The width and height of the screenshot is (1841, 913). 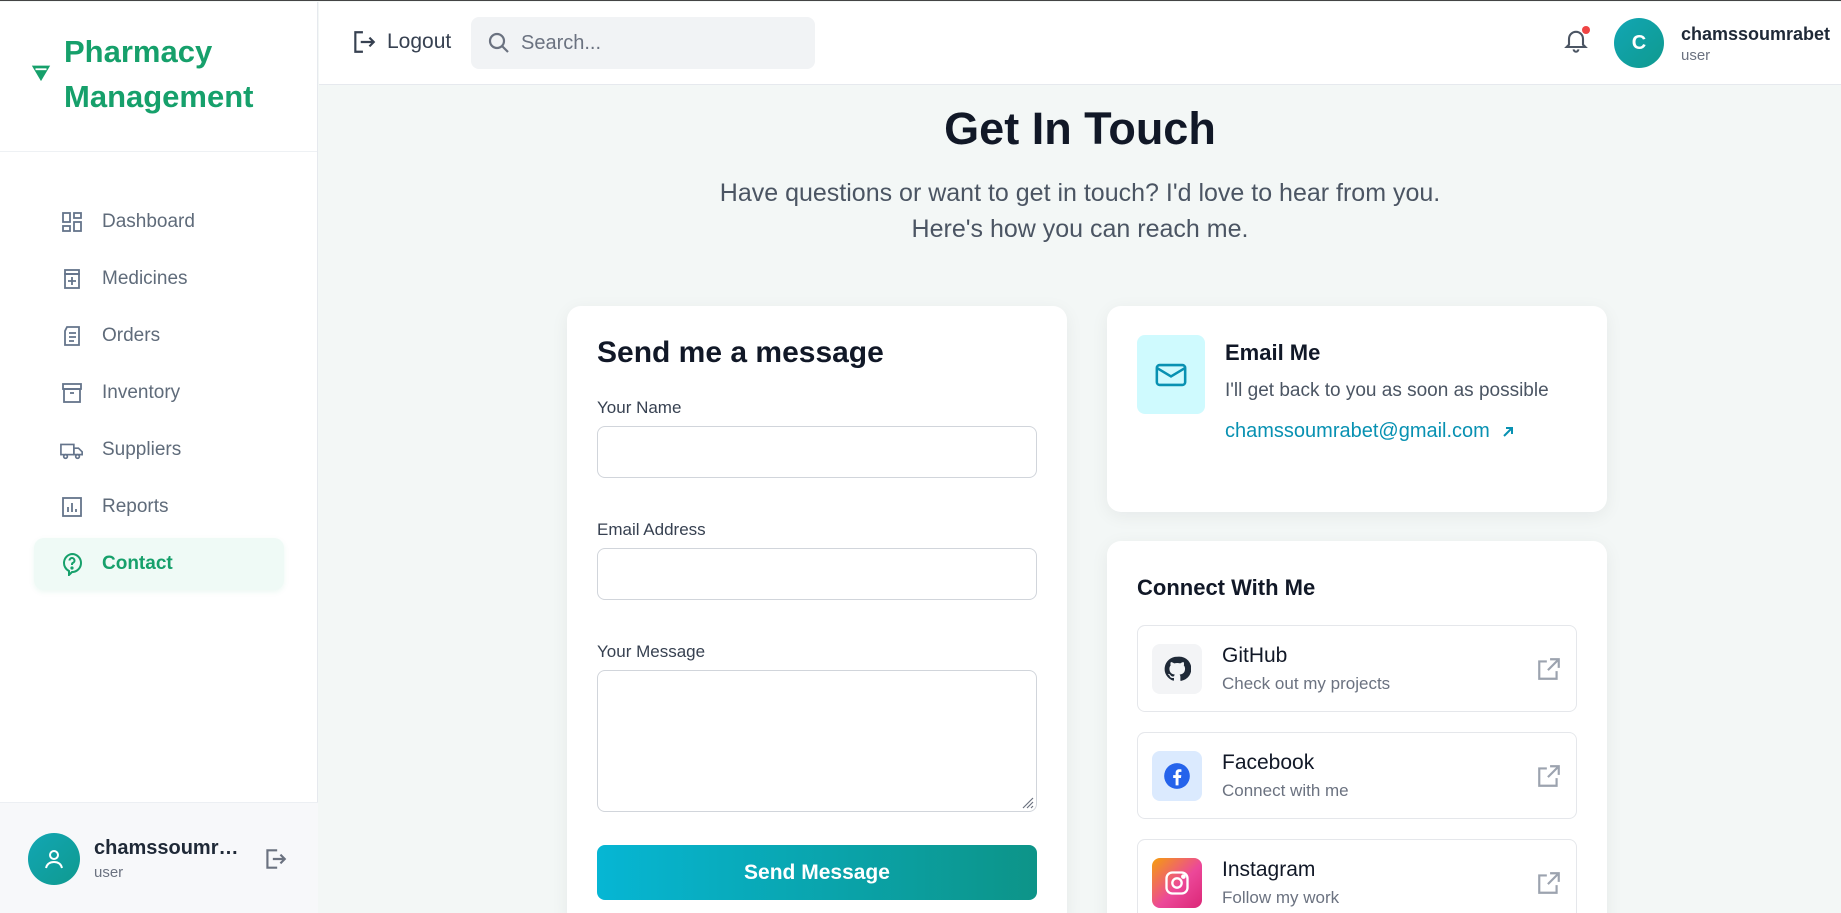 What do you see at coordinates (639, 407) in the screenshot?
I see `name-label: Your Name` at bounding box center [639, 407].